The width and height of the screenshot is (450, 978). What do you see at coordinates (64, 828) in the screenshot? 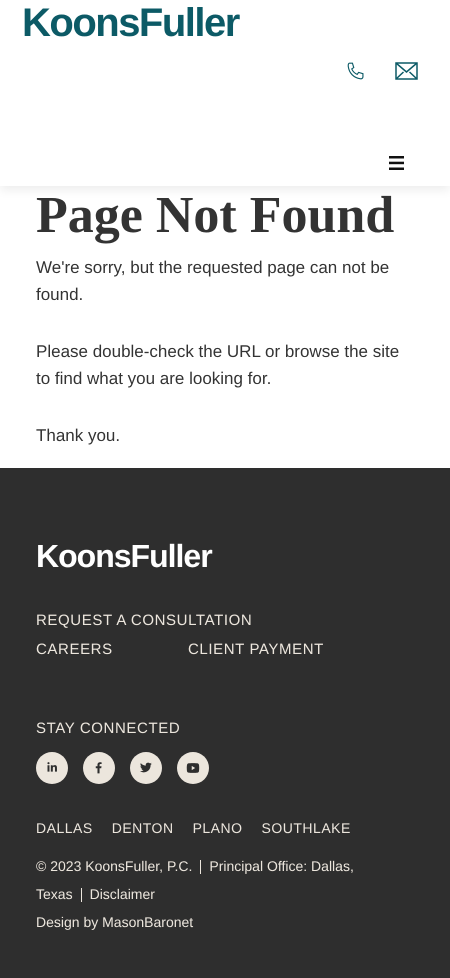
I see `office-link: DALLAS` at bounding box center [64, 828].